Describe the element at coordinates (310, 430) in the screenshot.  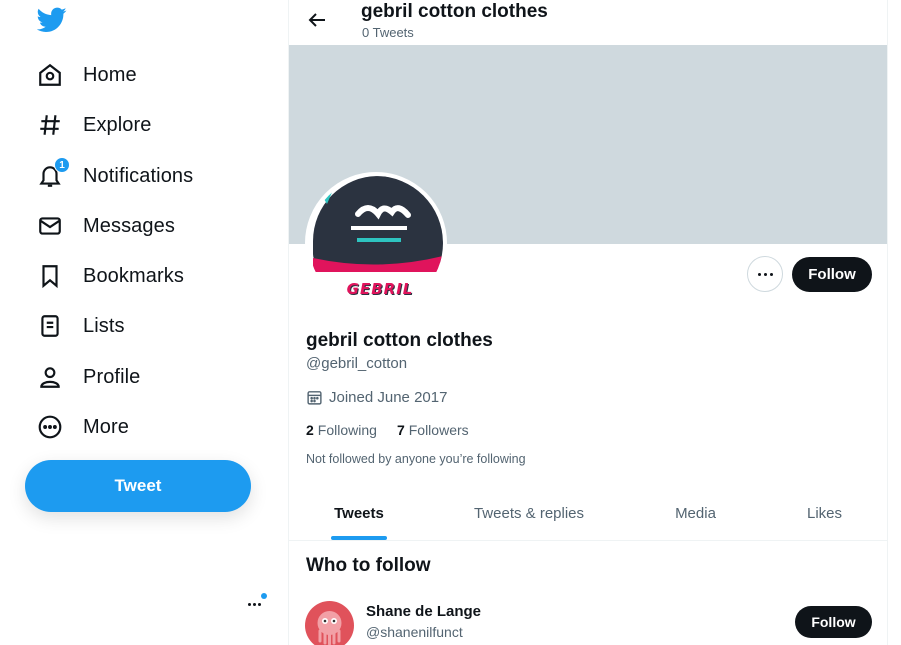
I see `following-count: 2` at that location.